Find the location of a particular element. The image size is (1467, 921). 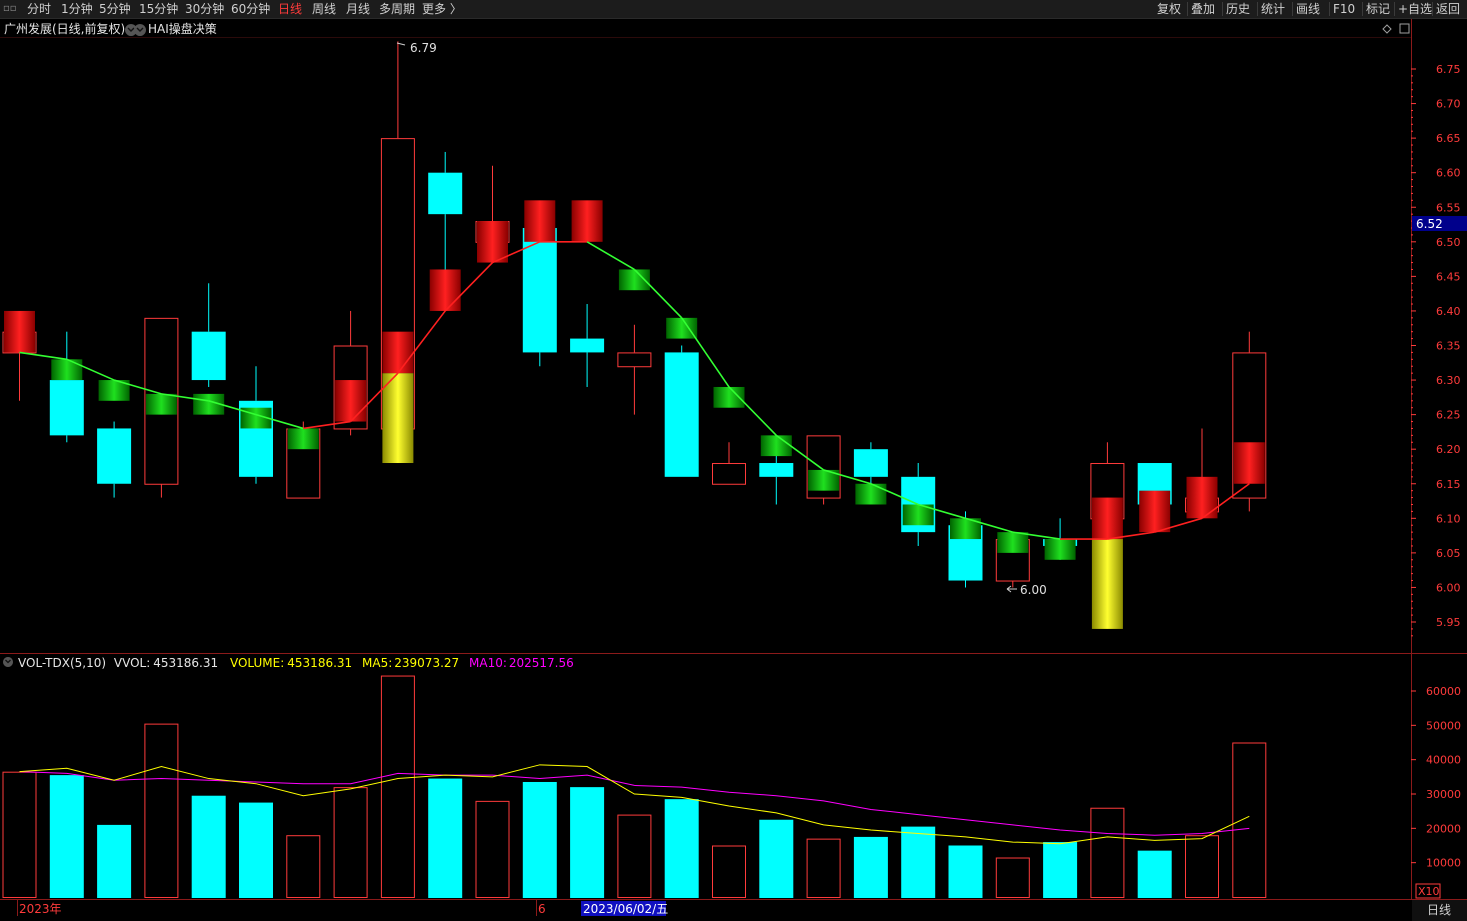

price-tick-label: 6.50 is located at coordinates (1448, 242).